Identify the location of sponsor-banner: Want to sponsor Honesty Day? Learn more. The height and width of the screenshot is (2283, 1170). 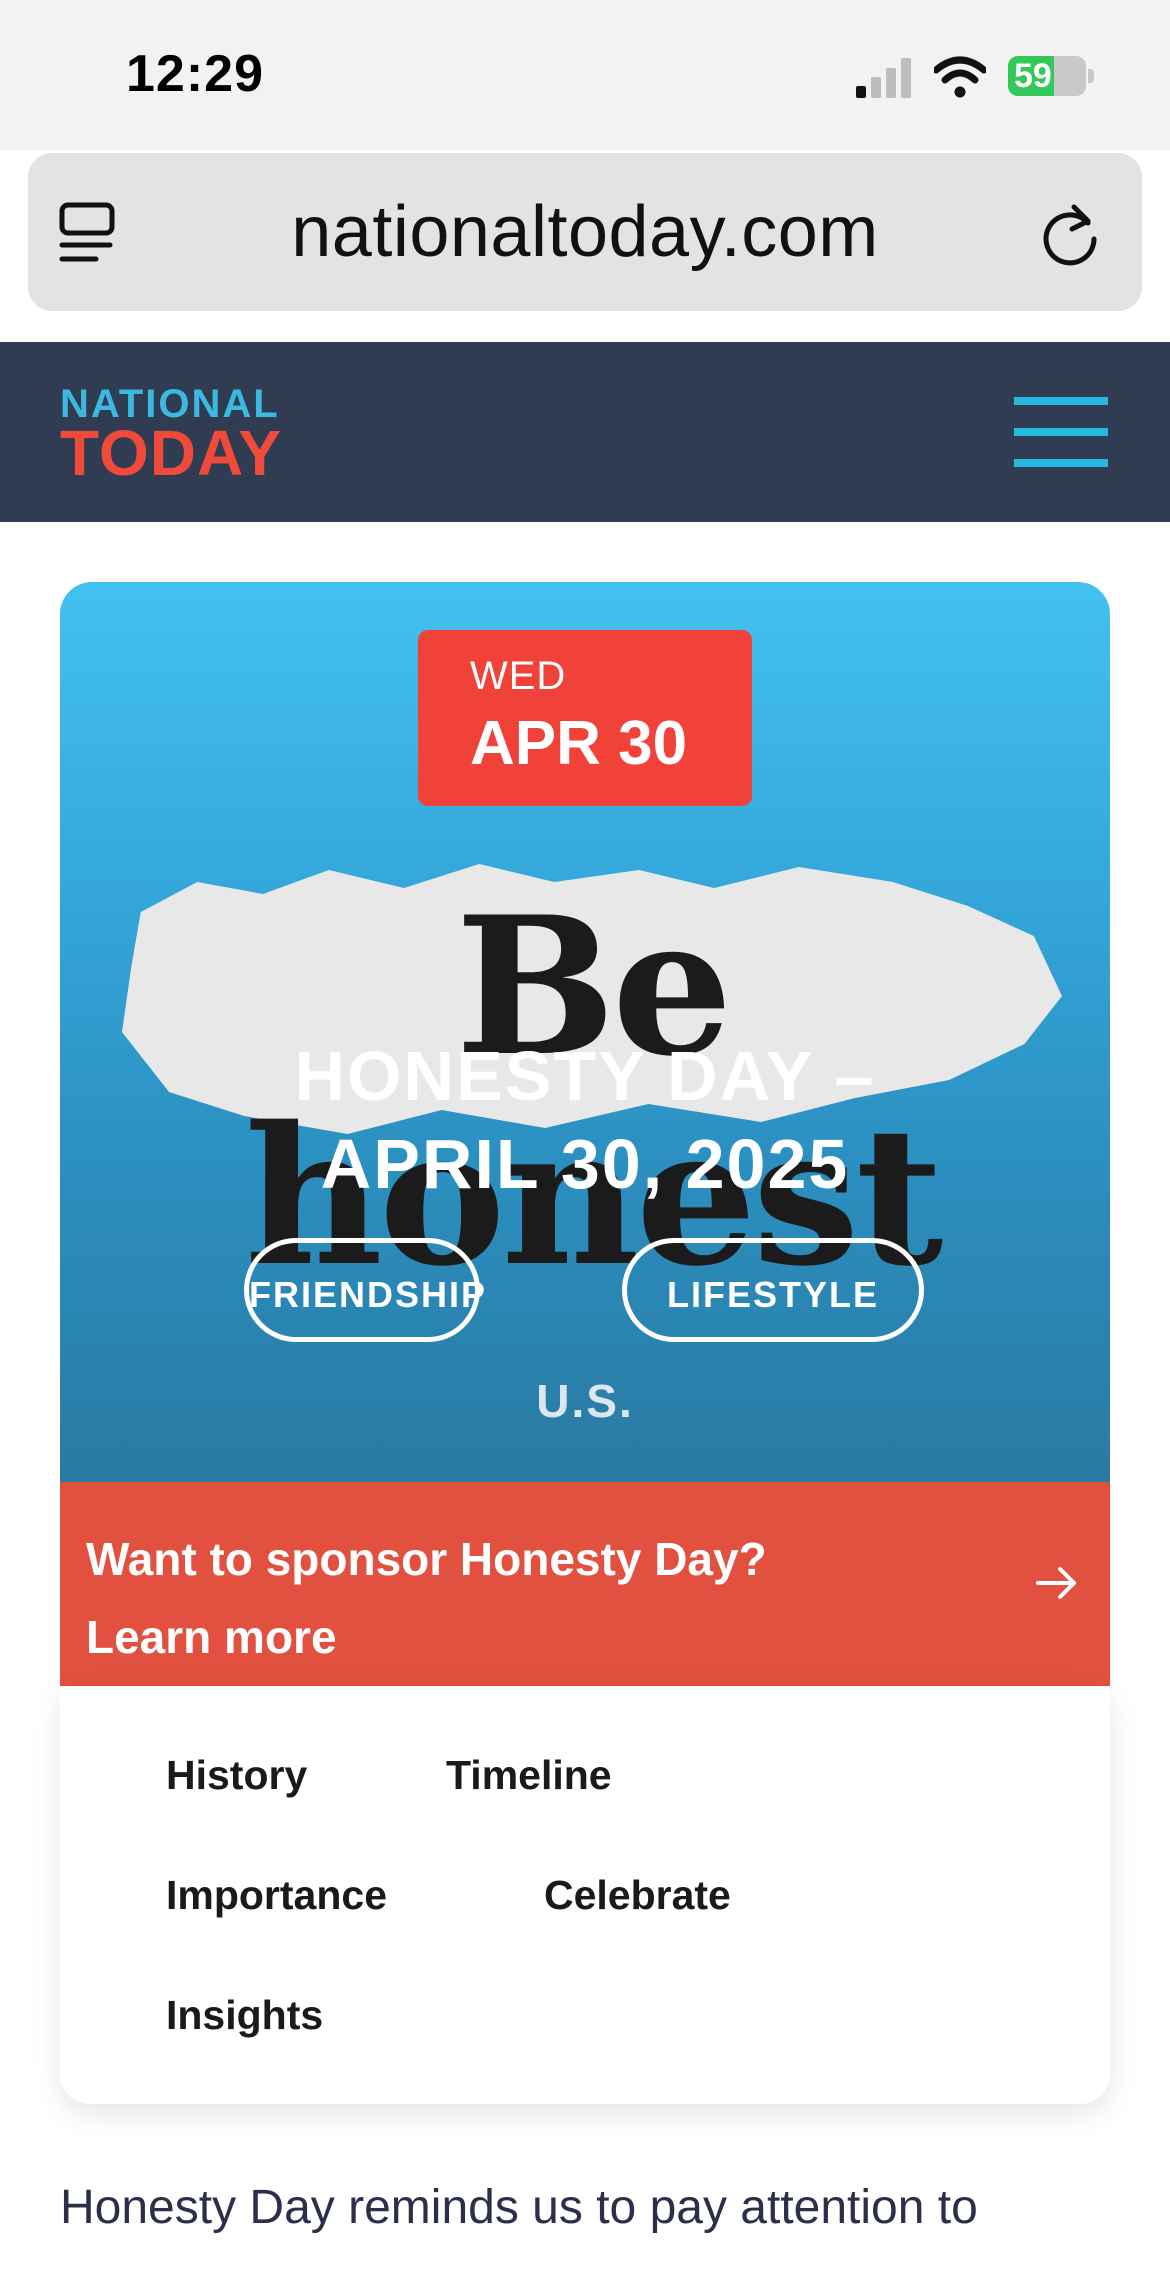
(585, 1584).